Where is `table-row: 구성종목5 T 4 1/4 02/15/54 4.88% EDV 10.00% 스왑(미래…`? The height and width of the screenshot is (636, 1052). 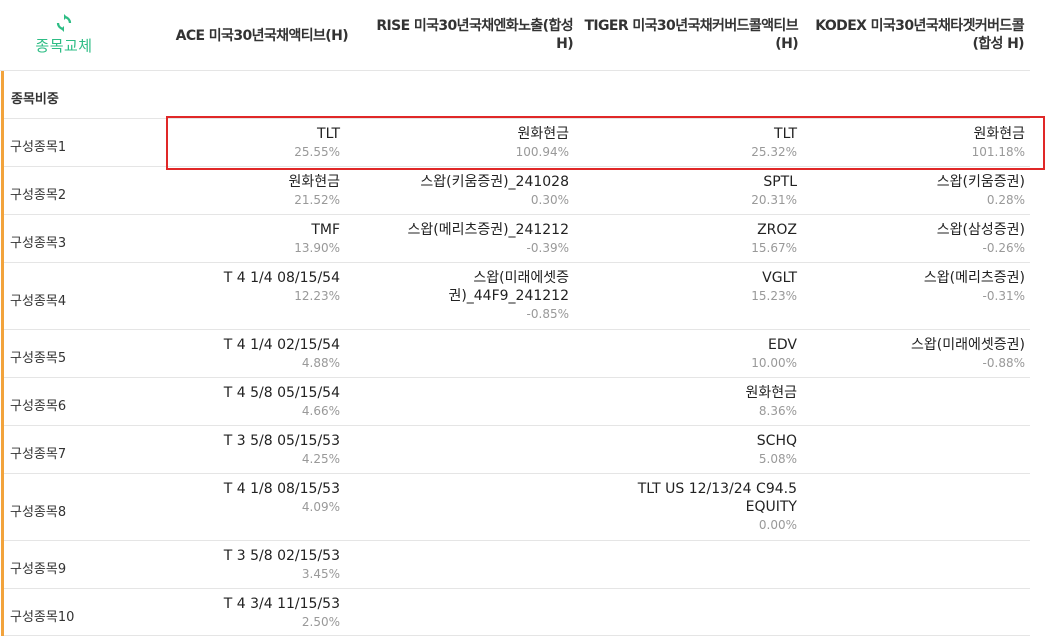
table-row: 구성종목5 T 4 1/4 02/15/54 4.88% EDV 10.00% 스왑(미래… is located at coordinates (517, 354).